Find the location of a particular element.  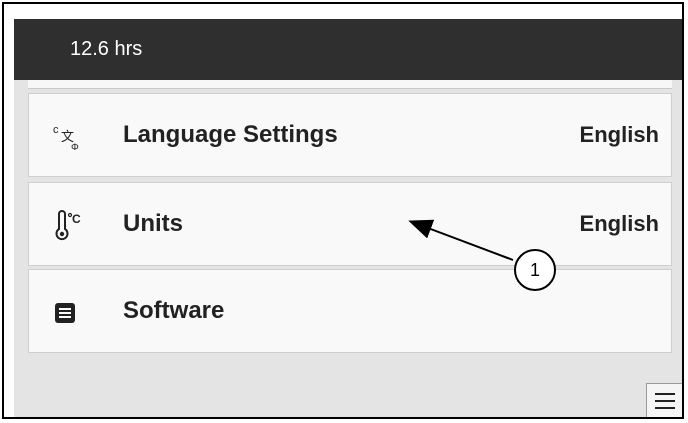

svg-text: C is located at coordinates (76, 219).